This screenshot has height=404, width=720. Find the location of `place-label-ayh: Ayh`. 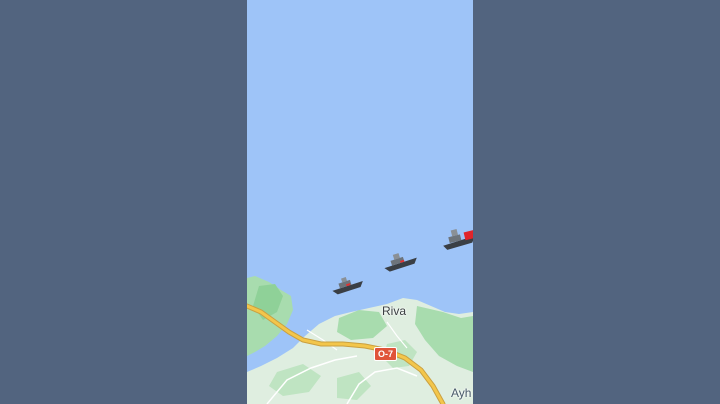

place-label-ayh: Ayh is located at coordinates (461, 393).